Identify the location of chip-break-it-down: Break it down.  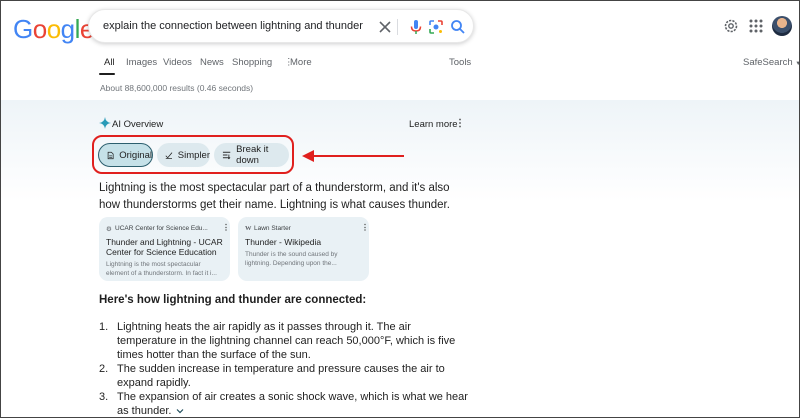
(251, 155).